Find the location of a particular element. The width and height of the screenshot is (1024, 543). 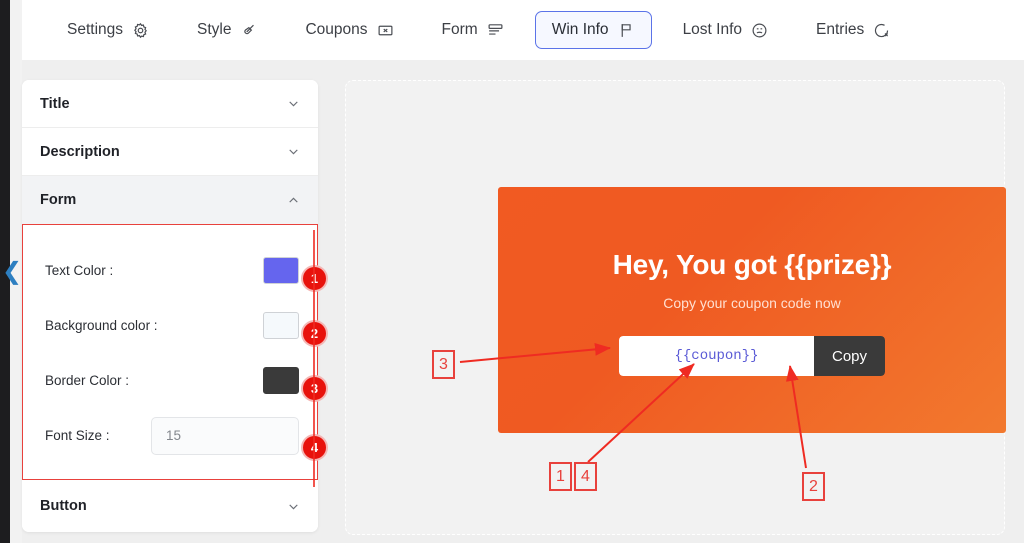

tab-label: Style is located at coordinates (214, 29).